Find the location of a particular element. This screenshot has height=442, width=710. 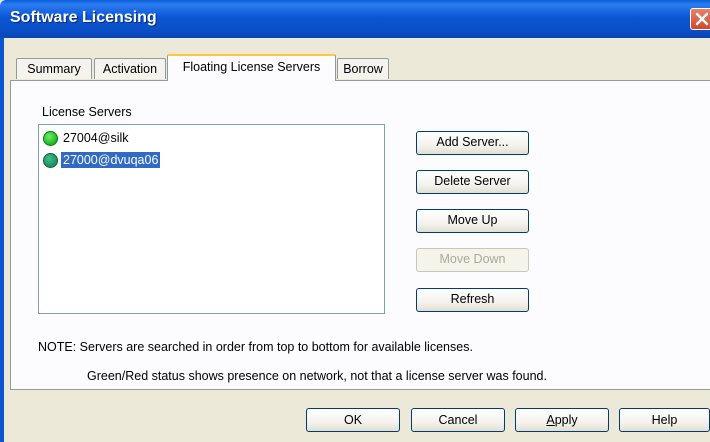

move-up-button: Move Up is located at coordinates (472, 221).